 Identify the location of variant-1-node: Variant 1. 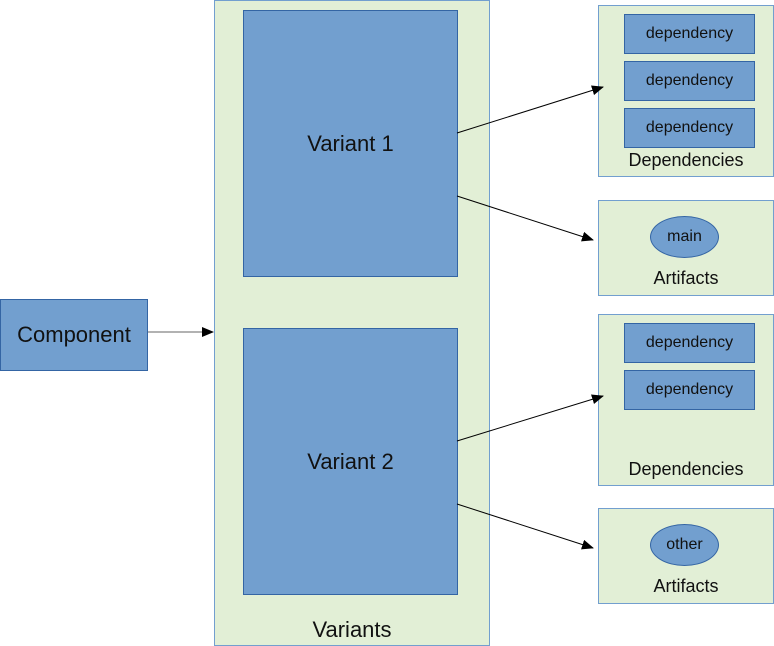
(350, 143).